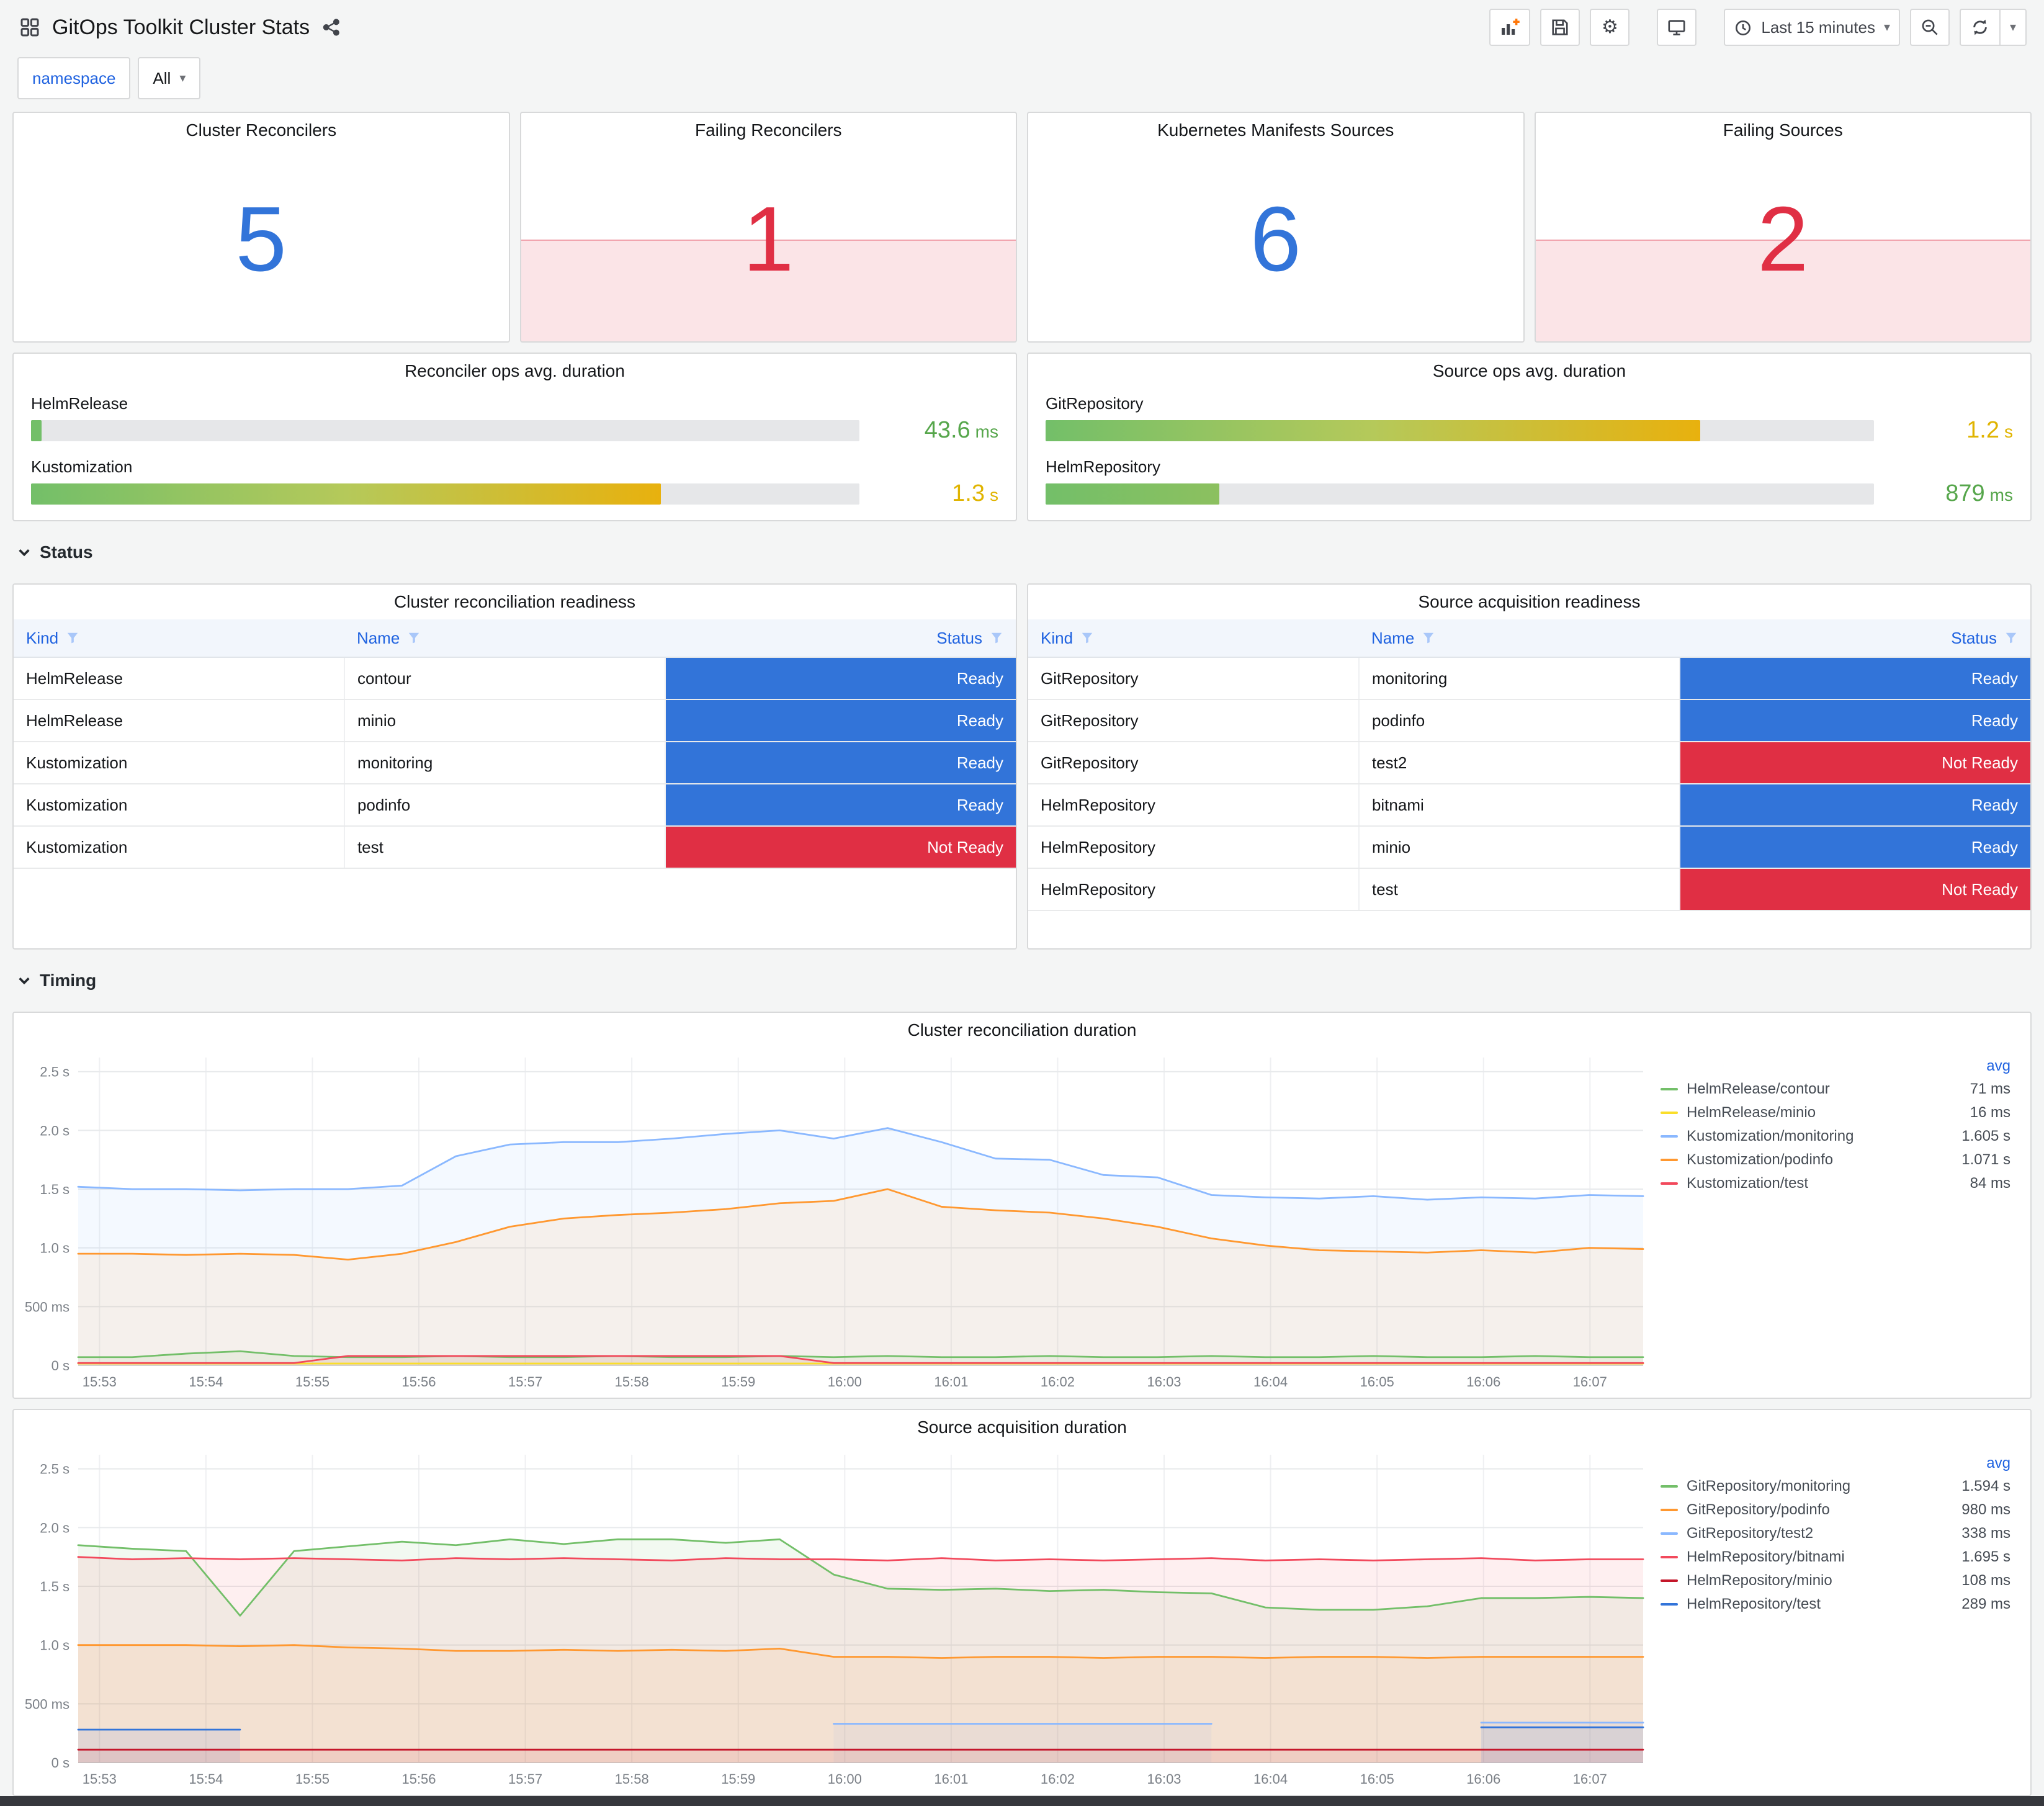 This screenshot has width=2044, height=1806. I want to click on panel-title: Kubernetes Manifests Sources, so click(1276, 130).